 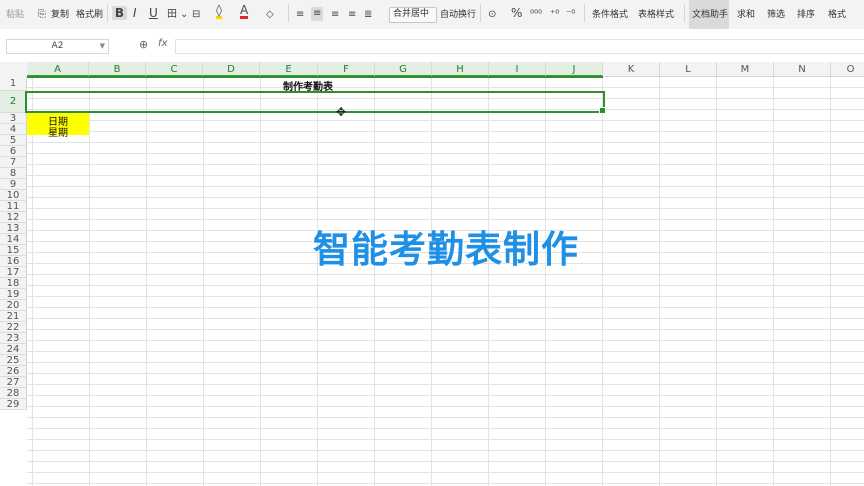 I want to click on select-all-corner, so click(x=14, y=70).